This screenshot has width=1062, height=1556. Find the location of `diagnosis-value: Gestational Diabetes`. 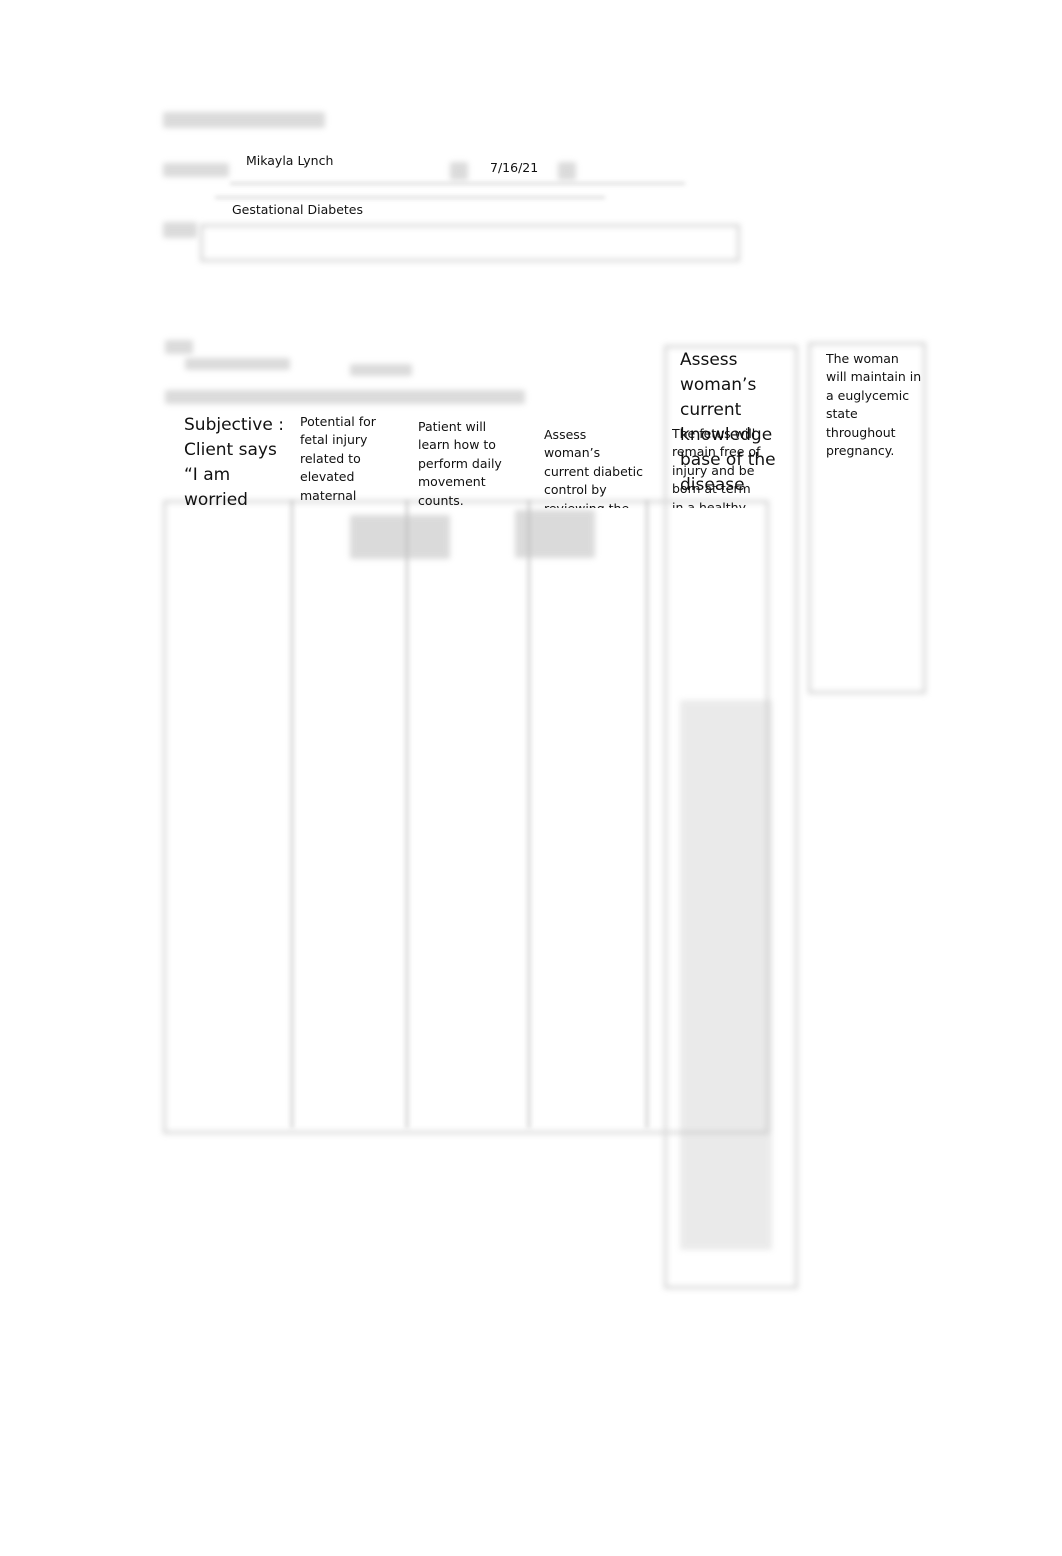

diagnosis-value: Gestational Diabetes is located at coordinates (297, 209).